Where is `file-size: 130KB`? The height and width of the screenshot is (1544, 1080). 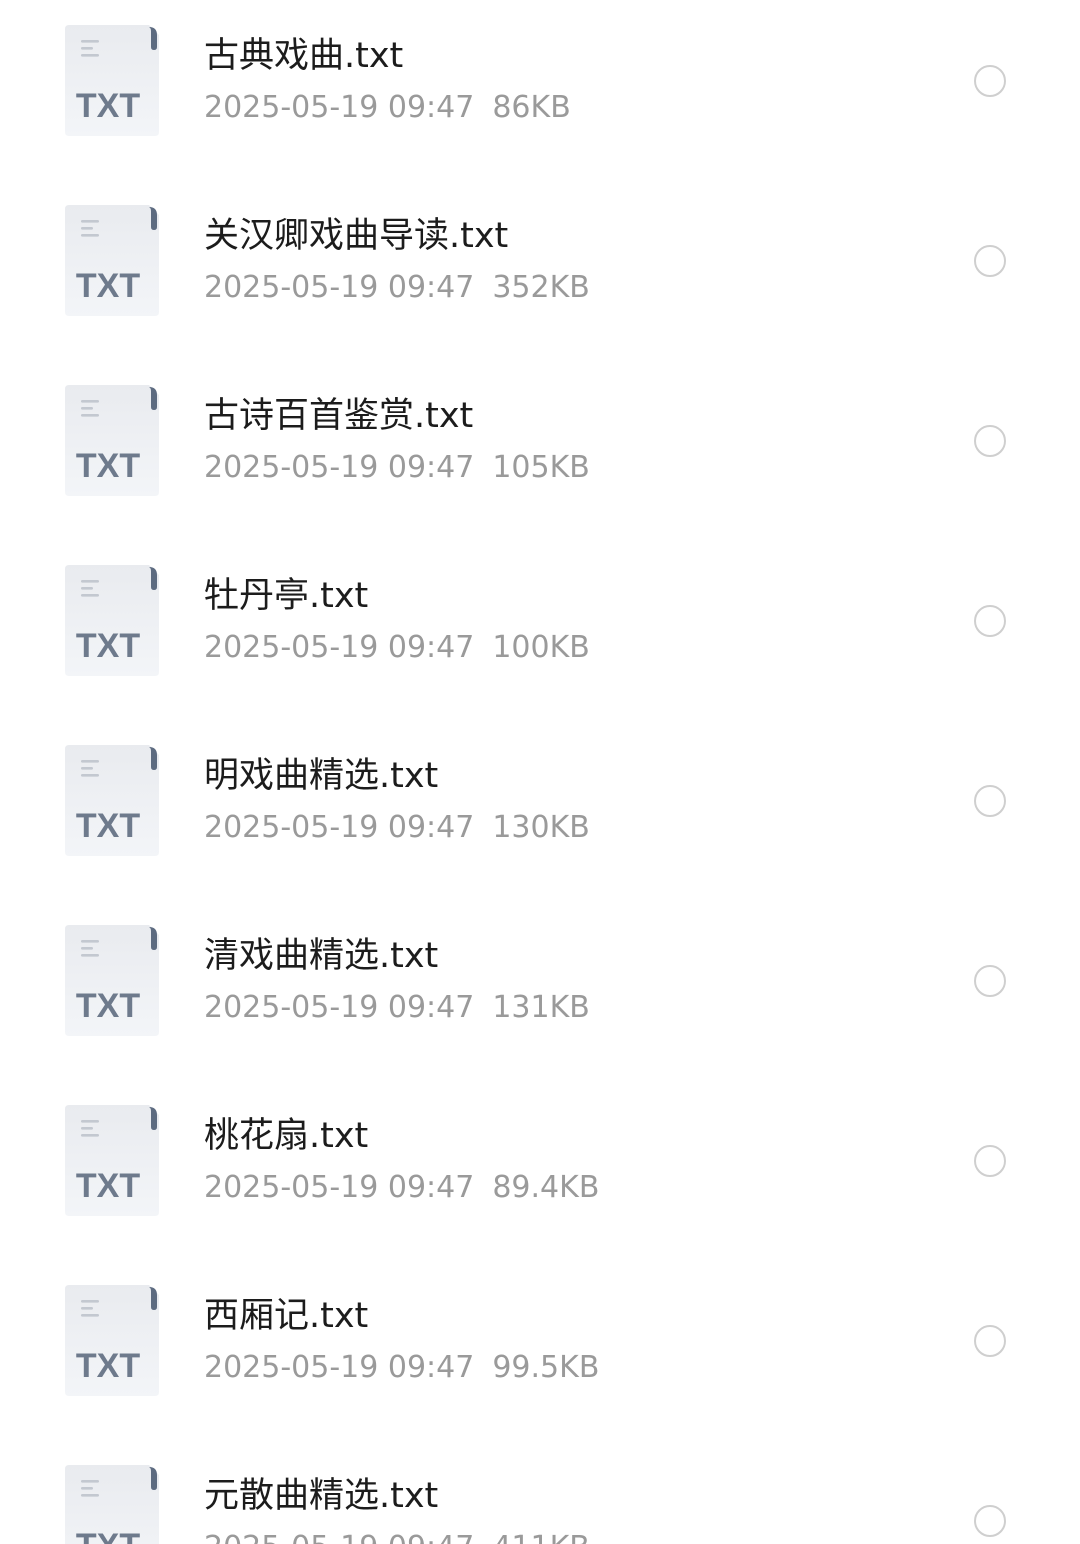 file-size: 130KB is located at coordinates (541, 827).